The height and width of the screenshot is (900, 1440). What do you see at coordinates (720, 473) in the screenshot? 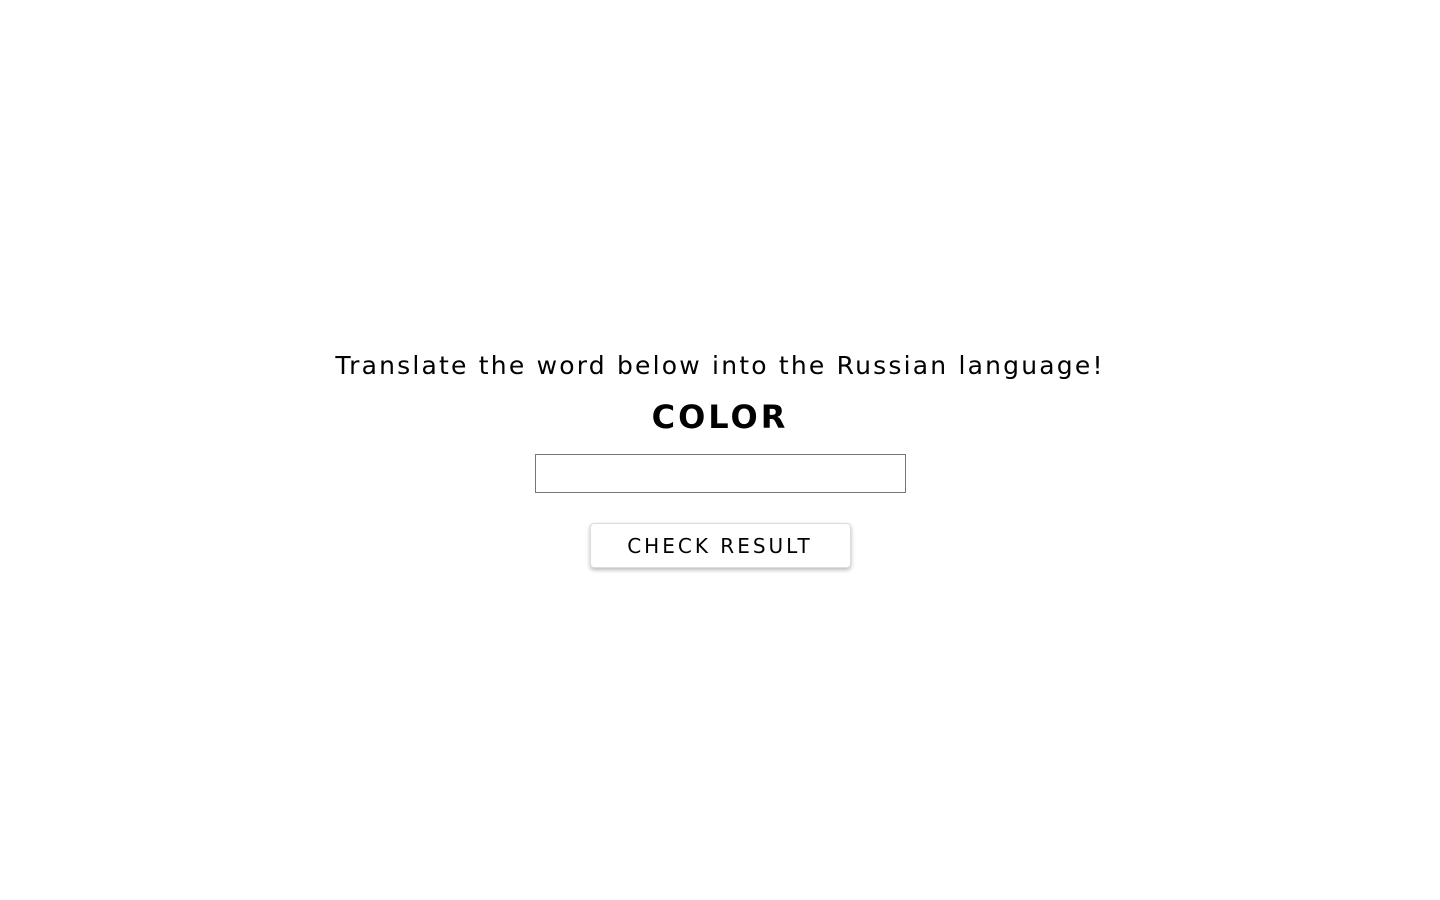
I see `answer-input` at bounding box center [720, 473].